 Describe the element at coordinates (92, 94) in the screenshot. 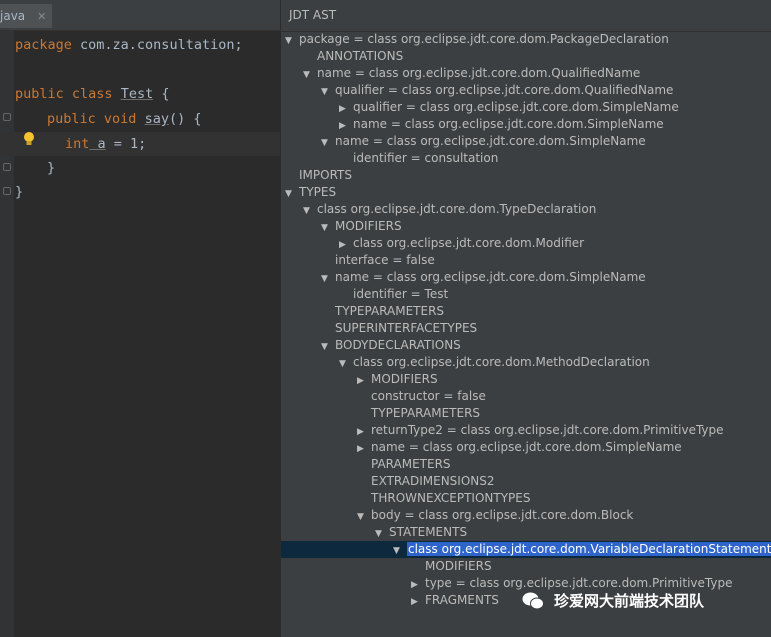

I see `code-line-3: public class Test {` at that location.